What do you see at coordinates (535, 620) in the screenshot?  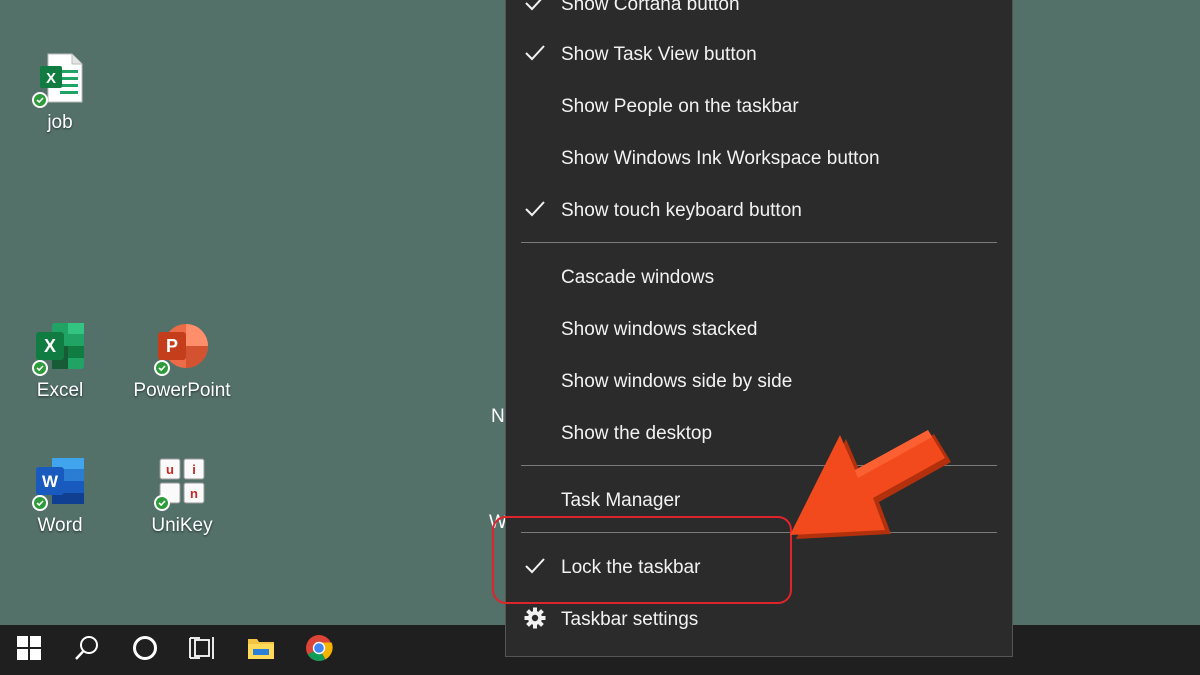 I see `gear-icon` at bounding box center [535, 620].